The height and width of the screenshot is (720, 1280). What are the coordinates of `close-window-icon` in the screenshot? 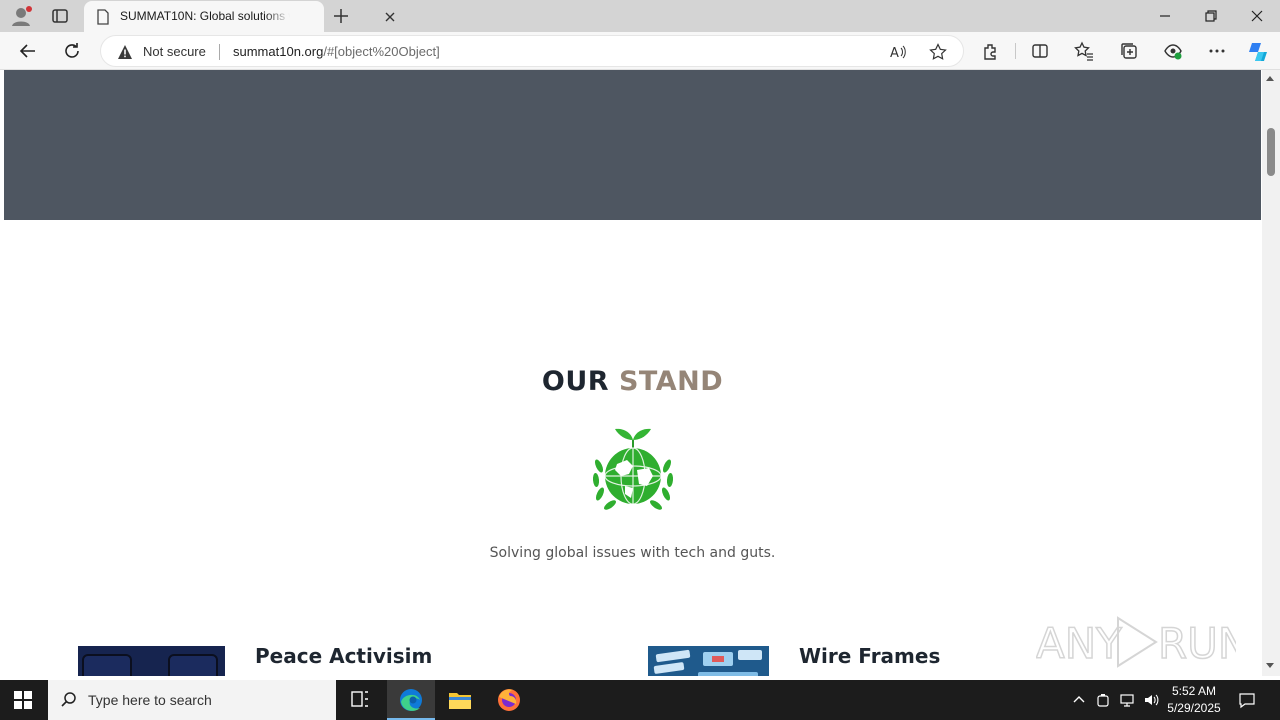 It's located at (1257, 16).